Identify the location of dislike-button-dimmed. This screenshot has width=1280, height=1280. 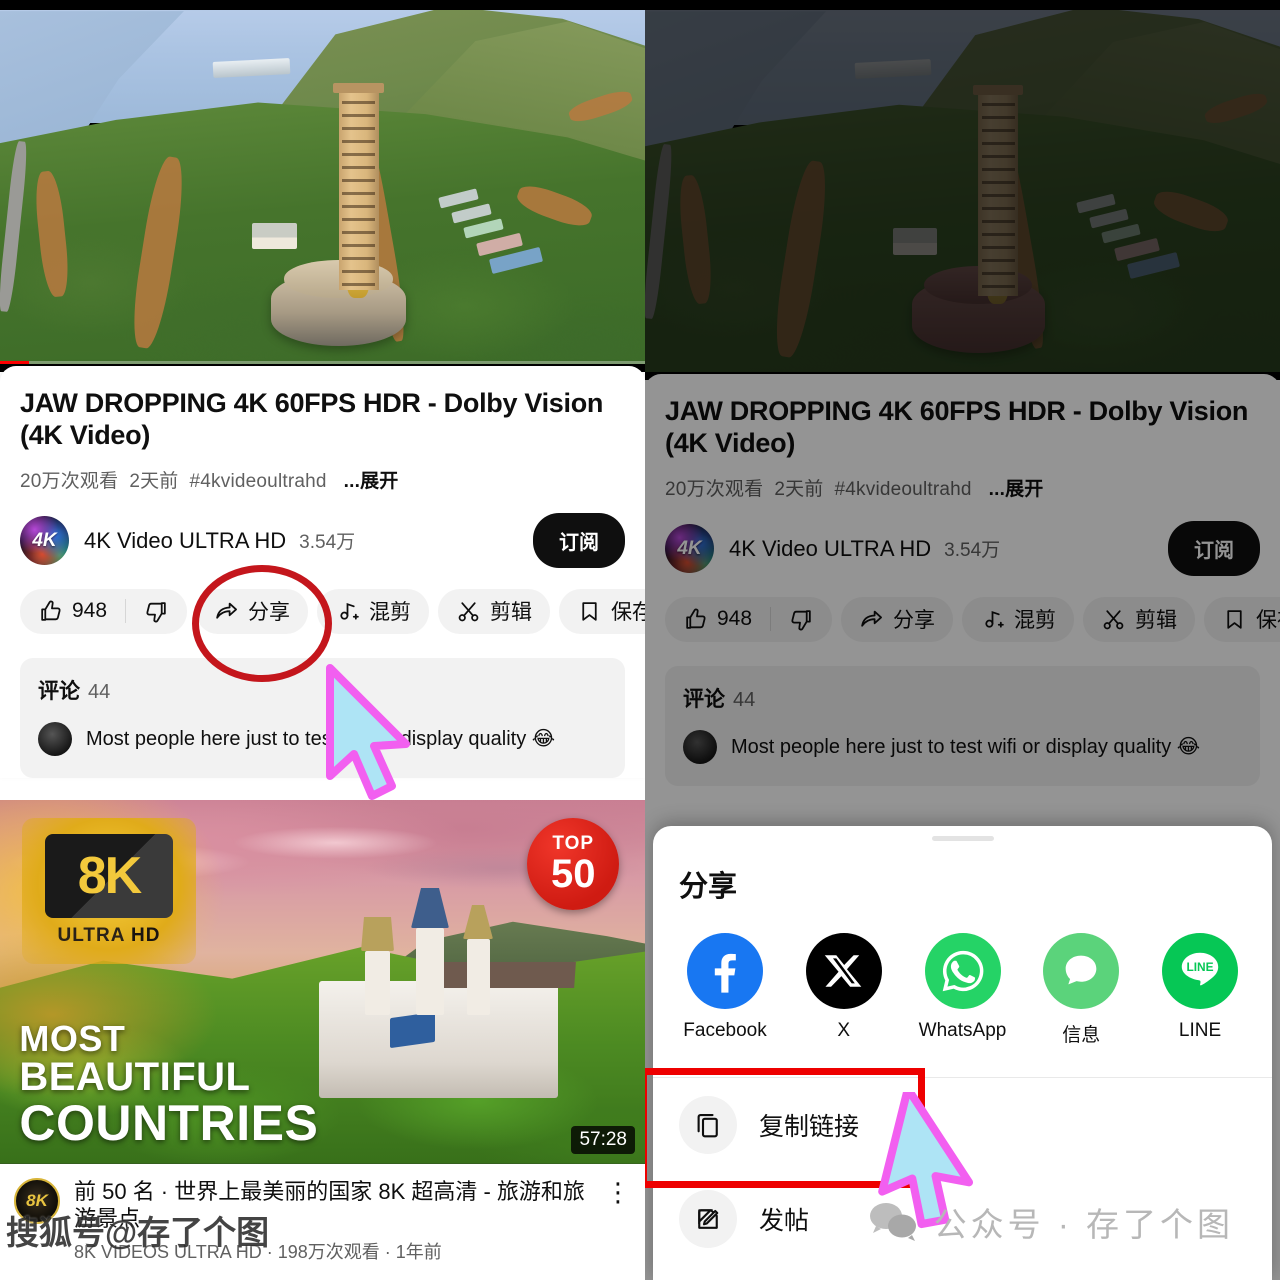
(801, 619).